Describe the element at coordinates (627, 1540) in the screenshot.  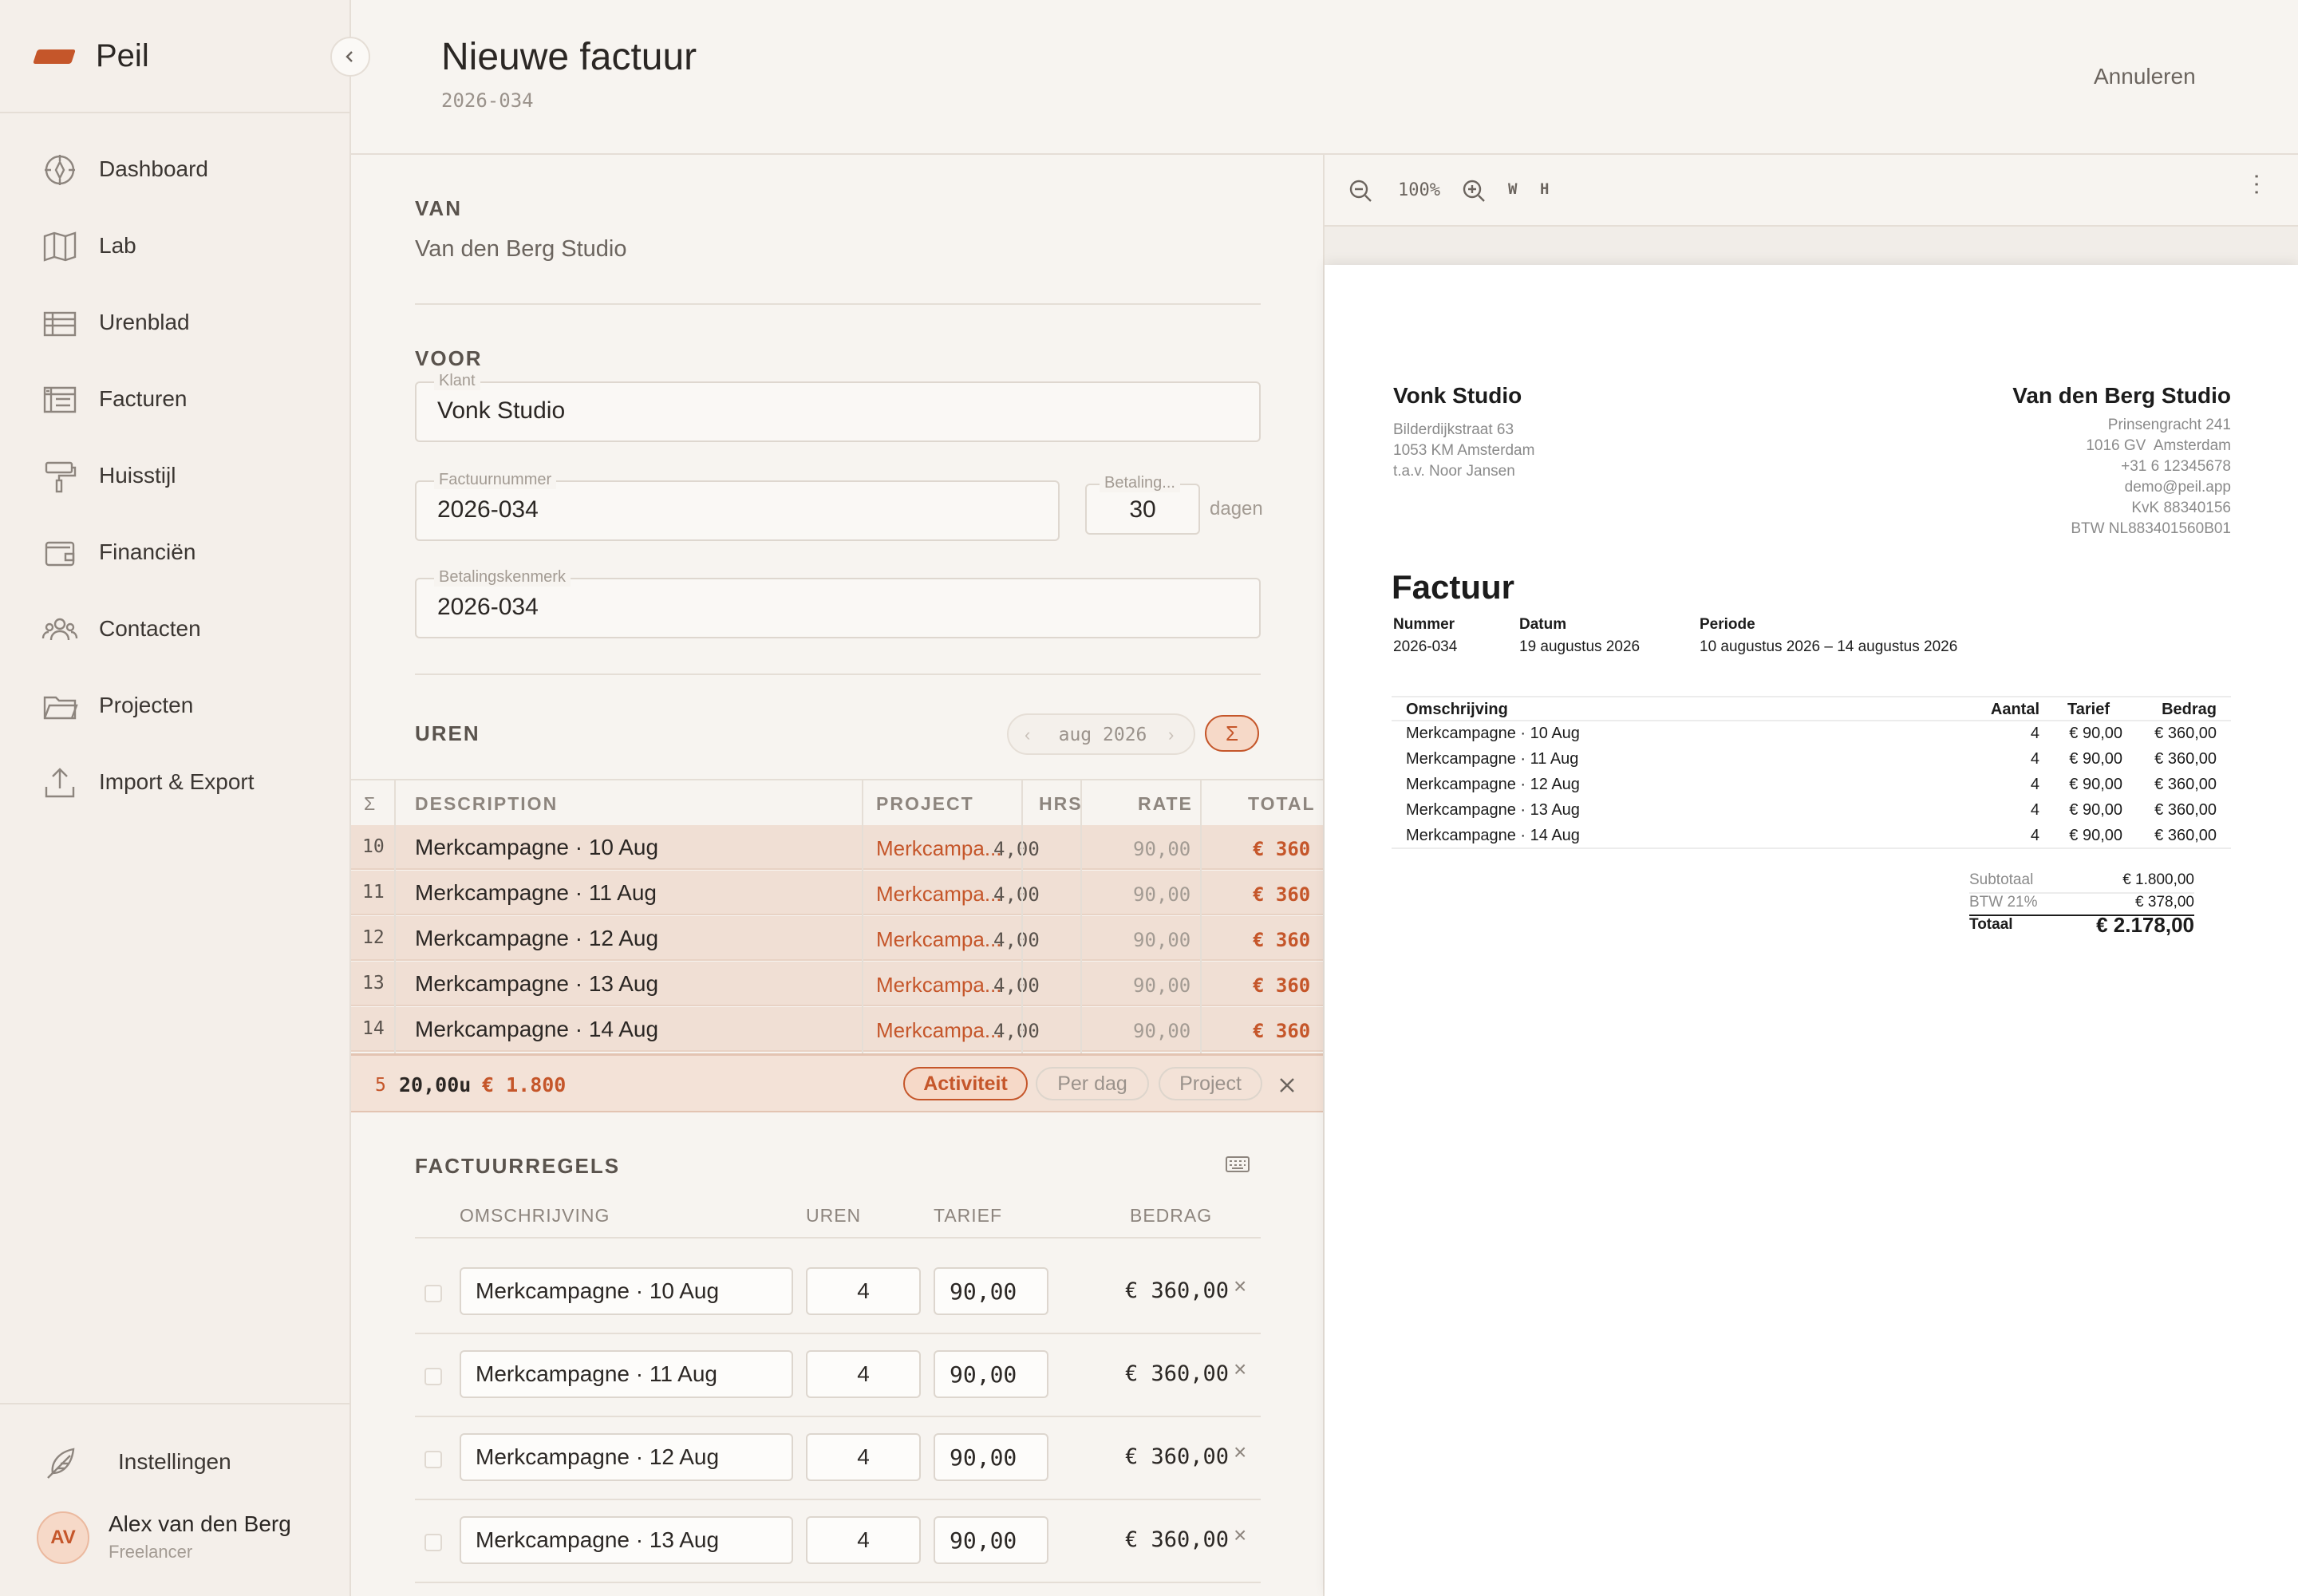
I see `line-omschrijving-input: Merkcampagne · 13 Aug` at that location.